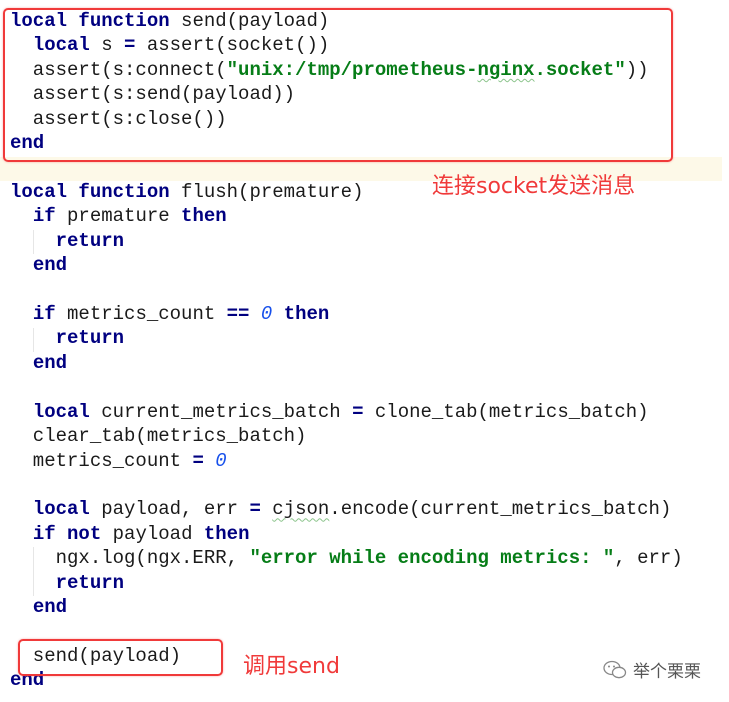 The height and width of the screenshot is (702, 729). I want to click on annotation-label-send-function: 连接socket发送消息, so click(534, 186).